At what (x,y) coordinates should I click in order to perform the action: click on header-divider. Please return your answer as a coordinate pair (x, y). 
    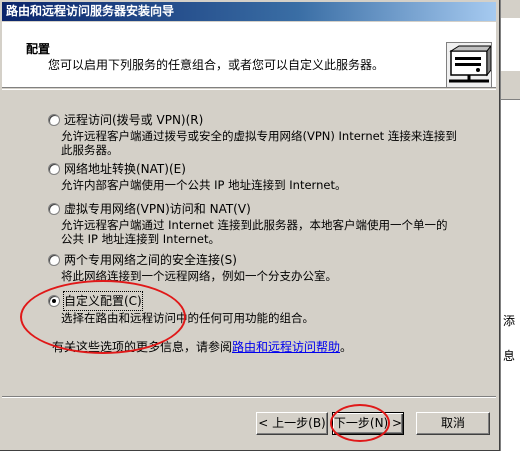
    Looking at the image, I should click on (249, 89).